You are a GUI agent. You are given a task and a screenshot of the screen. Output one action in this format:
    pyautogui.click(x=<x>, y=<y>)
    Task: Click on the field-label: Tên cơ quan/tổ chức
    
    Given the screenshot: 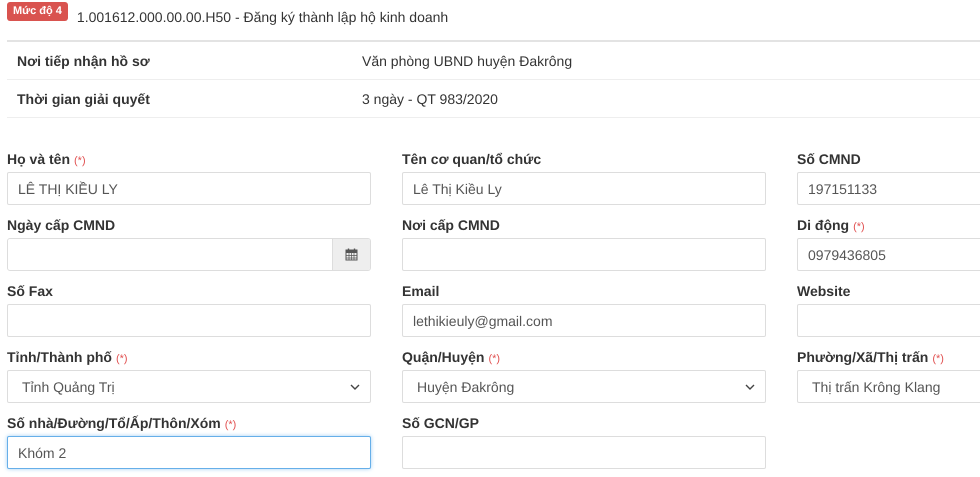 What is the action you would take?
    pyautogui.click(x=472, y=160)
    